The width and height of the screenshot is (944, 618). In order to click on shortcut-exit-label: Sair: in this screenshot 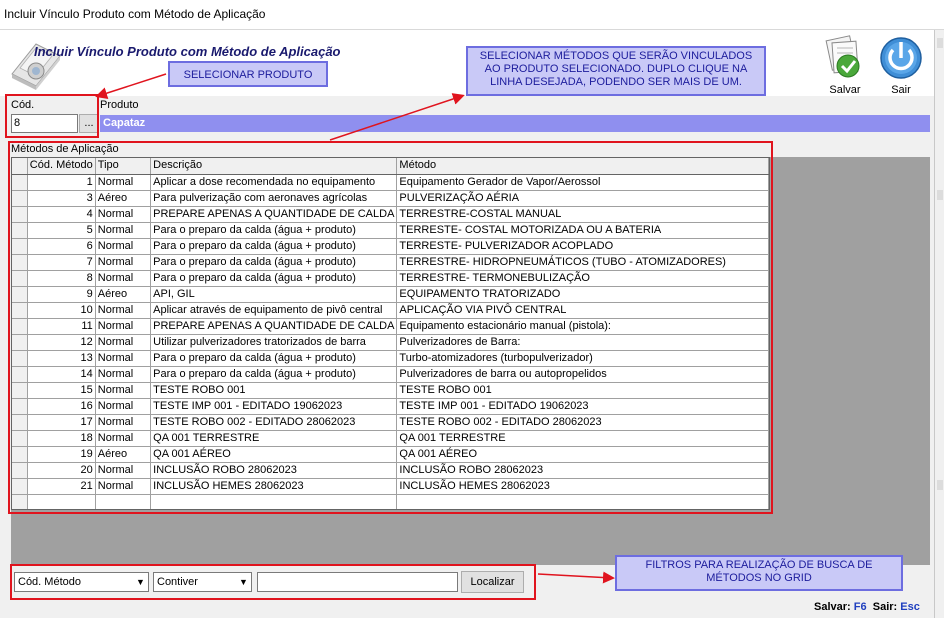, I will do `click(885, 607)`.